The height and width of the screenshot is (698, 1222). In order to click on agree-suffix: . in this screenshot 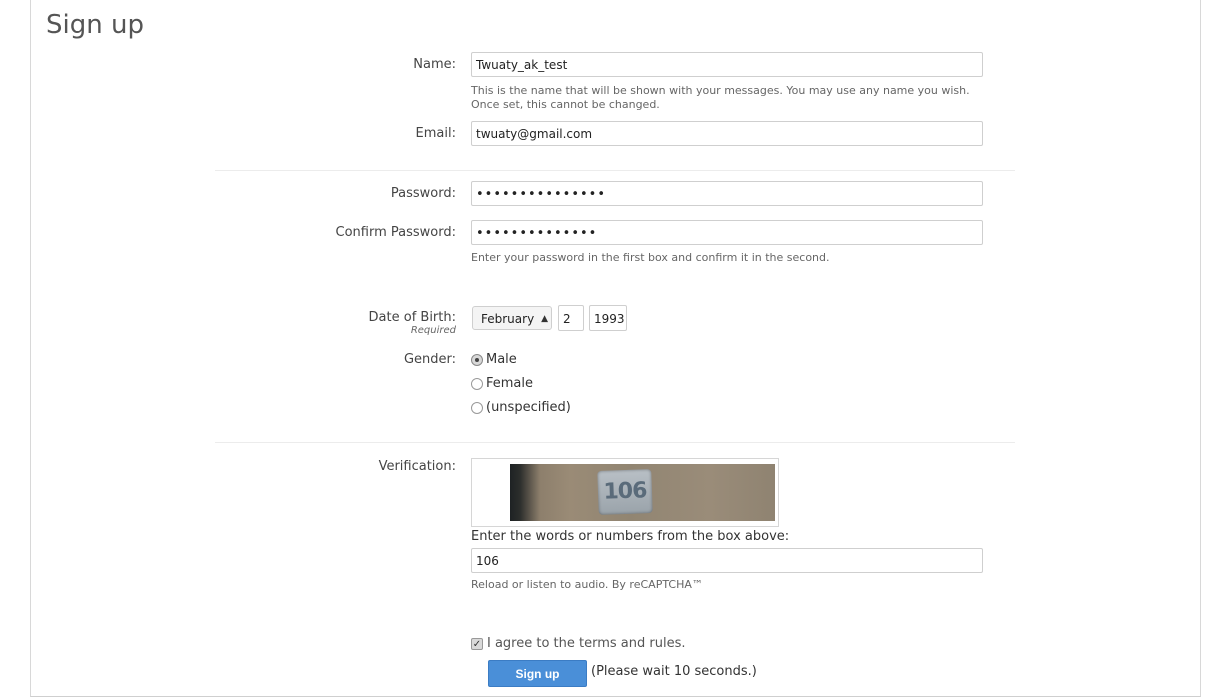, I will do `click(683, 643)`.